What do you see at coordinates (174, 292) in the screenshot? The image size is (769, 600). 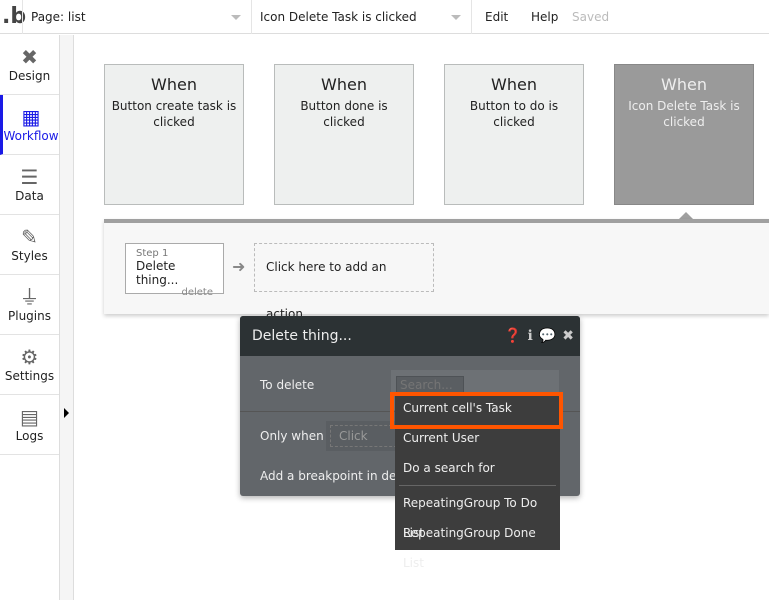 I see `step-delete-link: delete` at bounding box center [174, 292].